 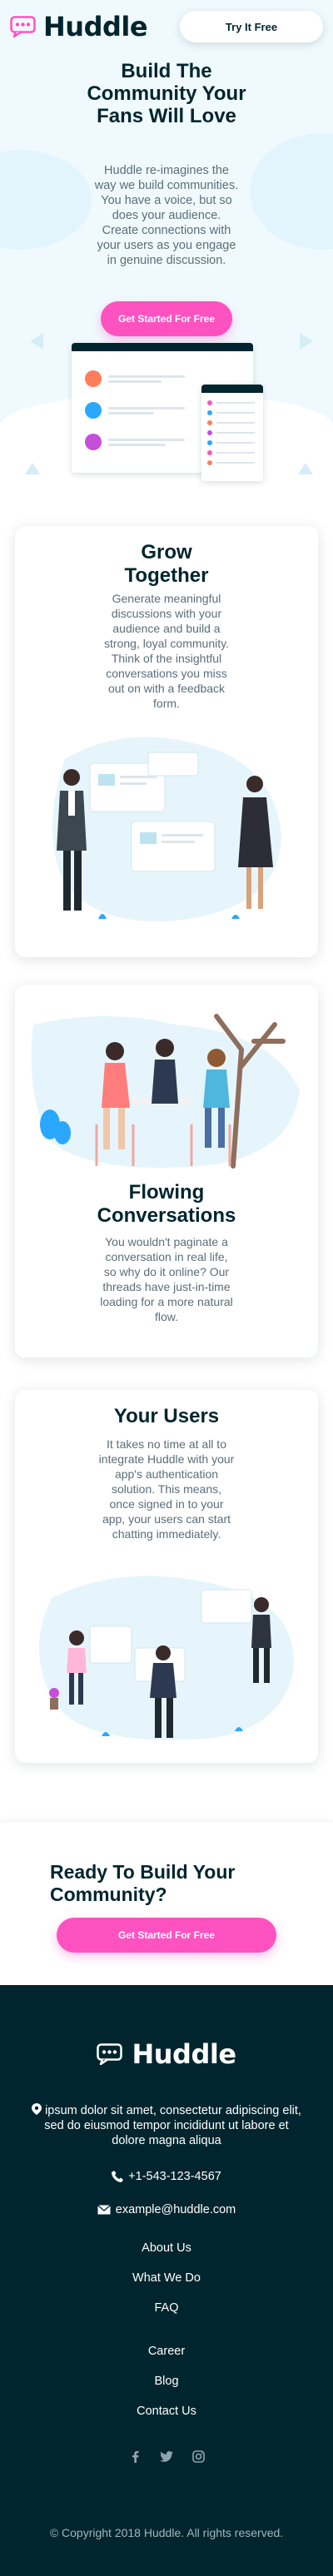 What do you see at coordinates (306, 341) in the screenshot?
I see `hero-shape-right` at bounding box center [306, 341].